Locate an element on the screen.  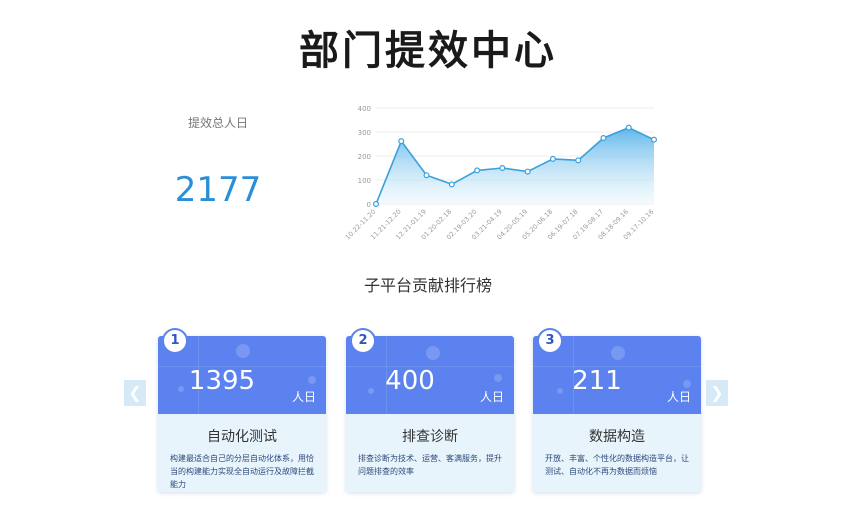
card-value: 211 is located at coordinates (597, 381).